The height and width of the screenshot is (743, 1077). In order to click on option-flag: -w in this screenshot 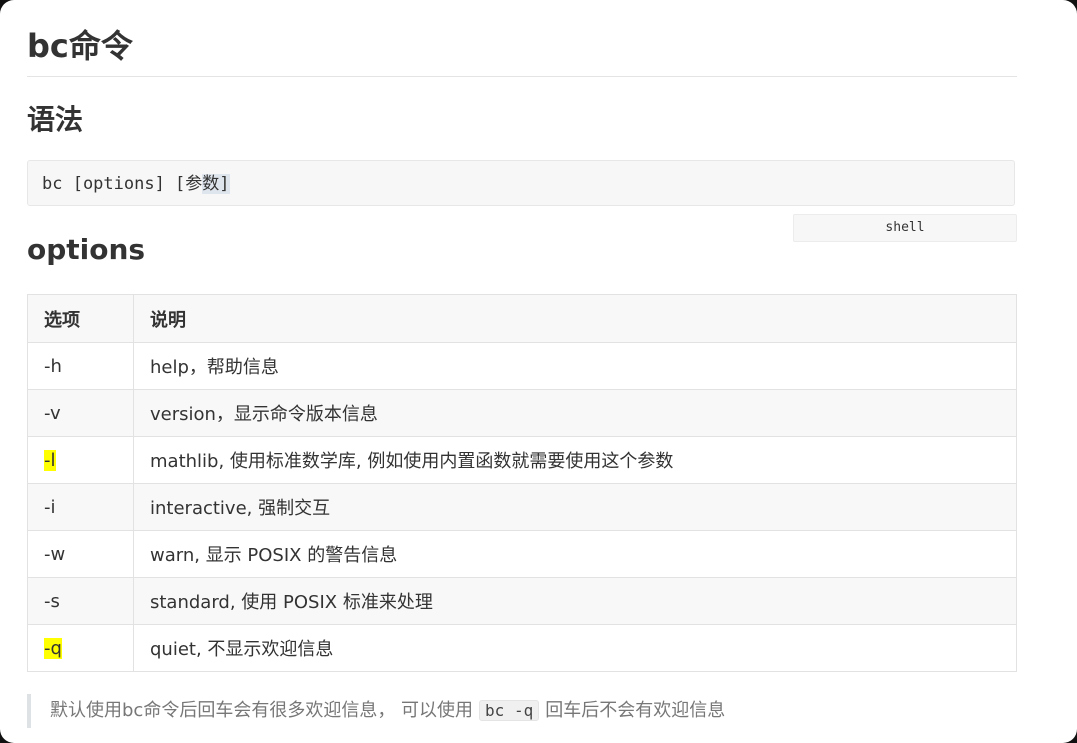, I will do `click(55, 554)`.